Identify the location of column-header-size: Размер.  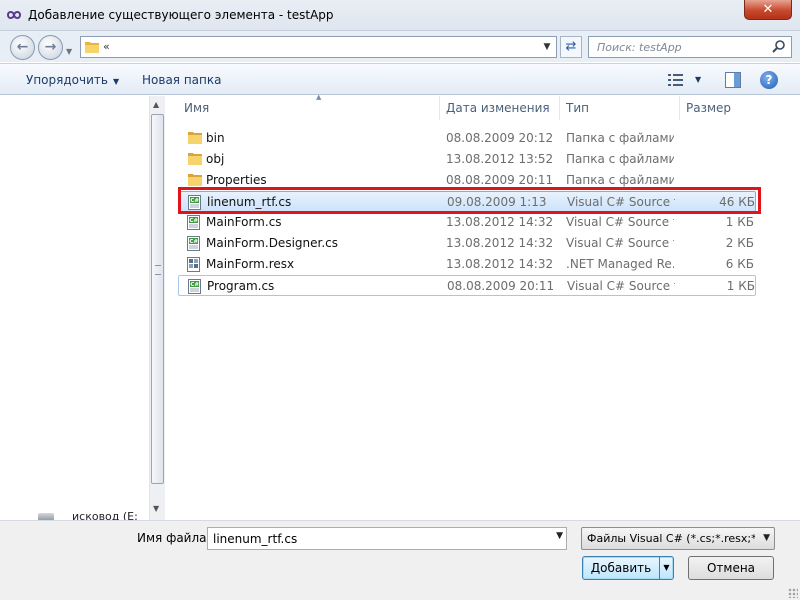
(720, 108).